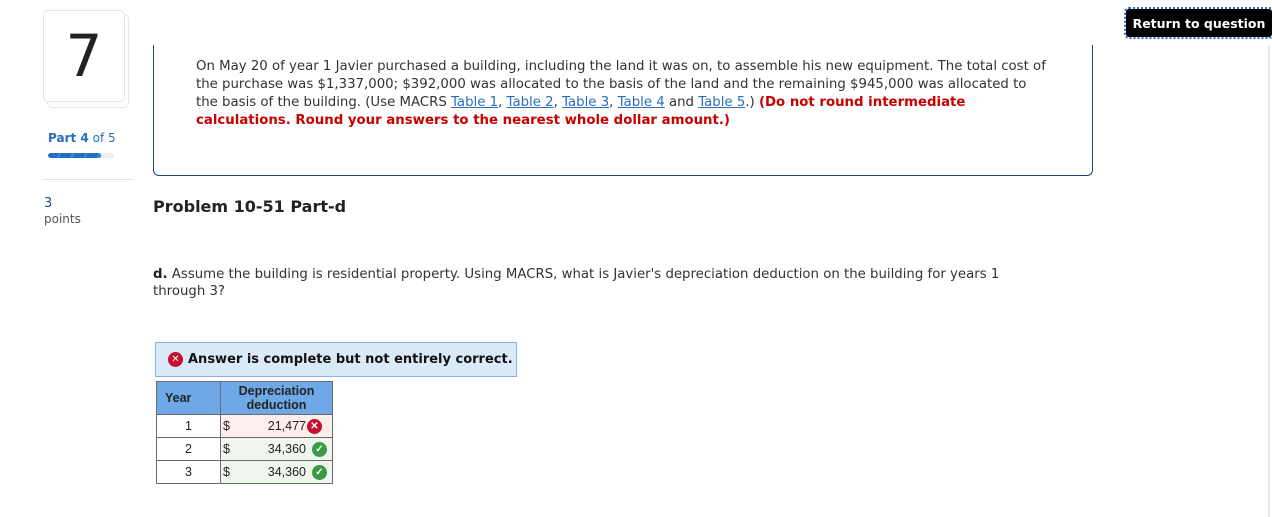 Image resolution: width=1272 pixels, height=517 pixels. Describe the element at coordinates (74, 155) in the screenshot. I see `part-progress-fill` at that location.